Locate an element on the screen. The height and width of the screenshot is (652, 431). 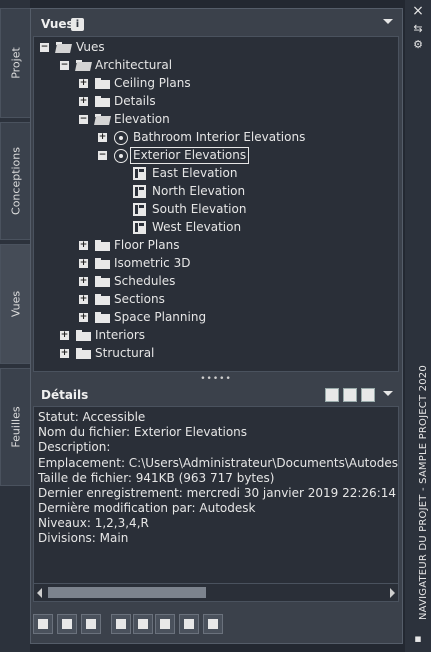
open-drawing-icon is located at coordinates (121, 624).